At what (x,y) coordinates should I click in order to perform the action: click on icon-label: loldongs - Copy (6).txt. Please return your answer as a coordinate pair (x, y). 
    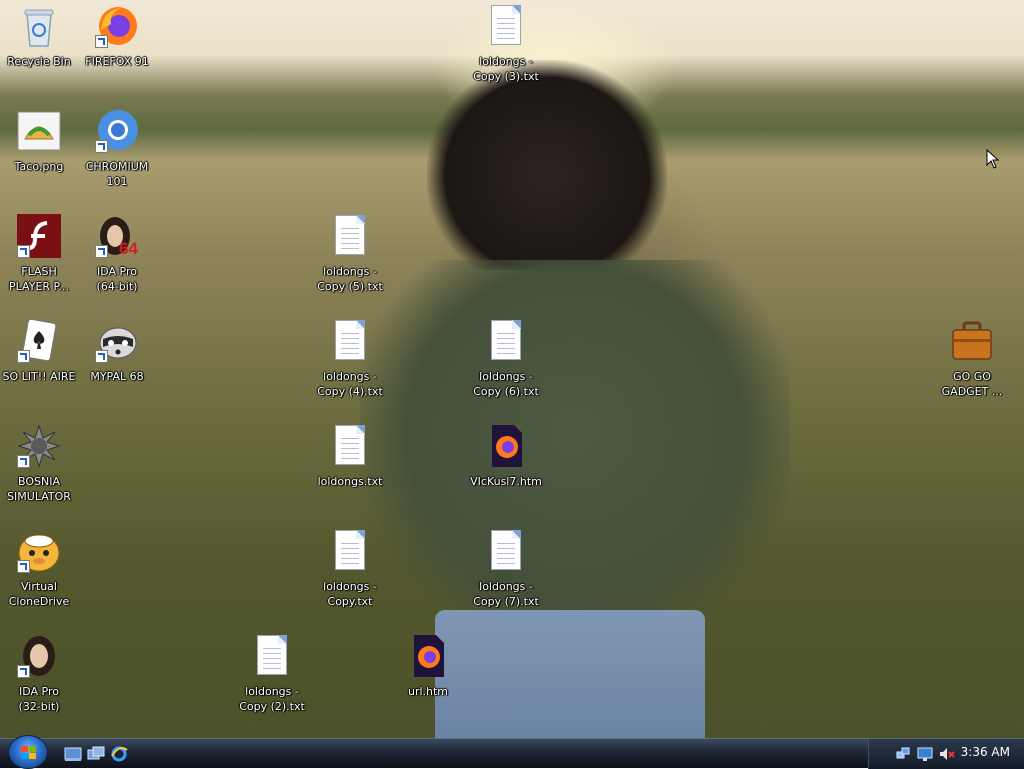
    Looking at the image, I should click on (506, 384).